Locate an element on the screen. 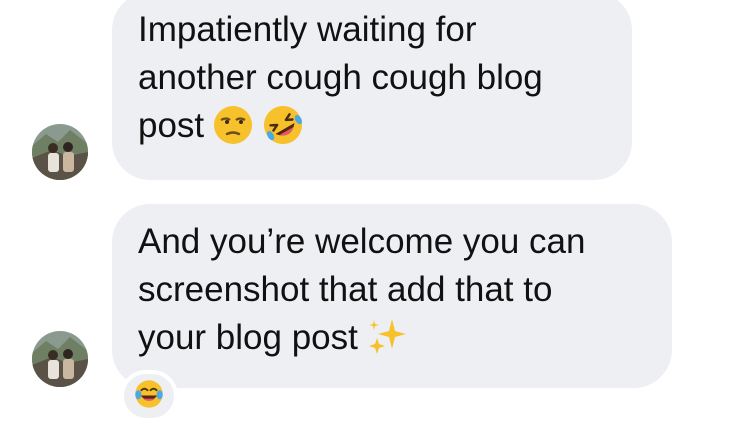 The image size is (750, 430). message-2-line-1: And you’re welcome you can is located at coordinates (362, 241).